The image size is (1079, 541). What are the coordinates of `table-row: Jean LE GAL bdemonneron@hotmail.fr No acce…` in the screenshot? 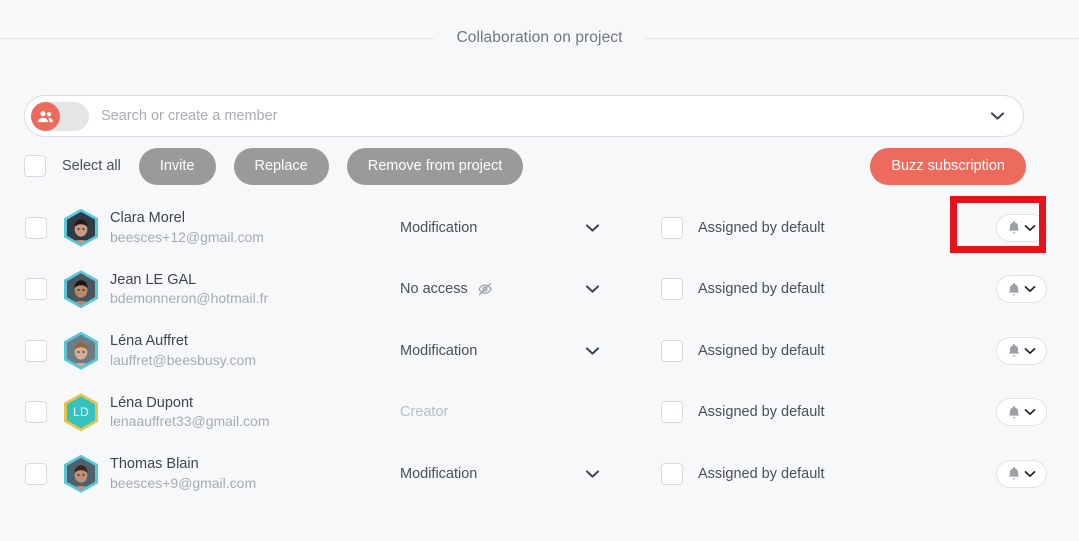 It's located at (539, 290).